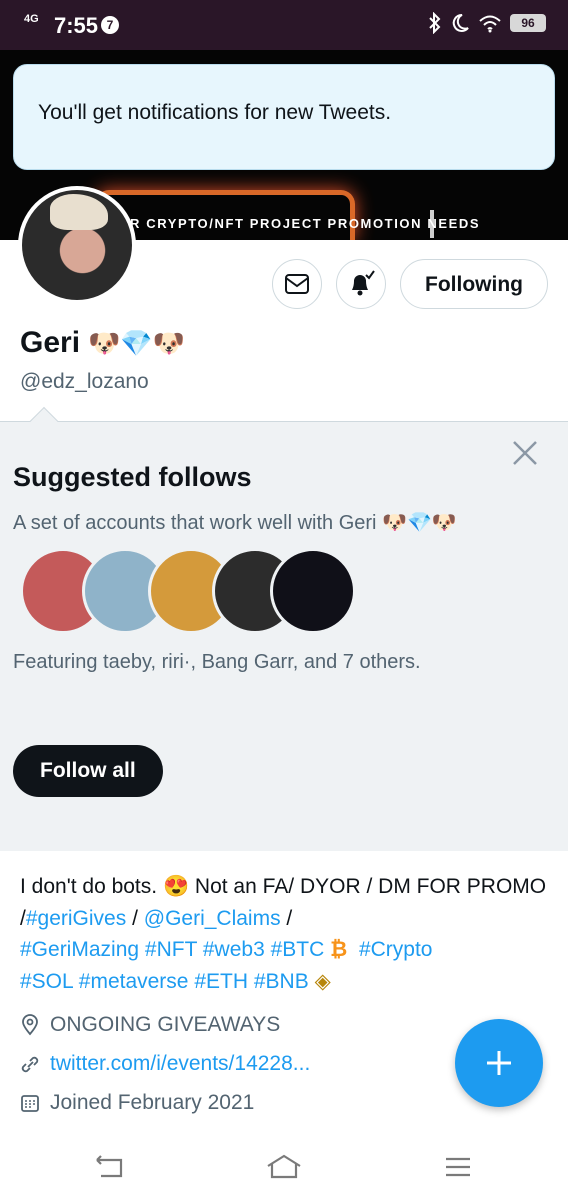 Image resolution: width=568 pixels, height=1200 pixels. What do you see at coordinates (152, 1102) in the screenshot?
I see `joined-text: Joined February 2021` at bounding box center [152, 1102].